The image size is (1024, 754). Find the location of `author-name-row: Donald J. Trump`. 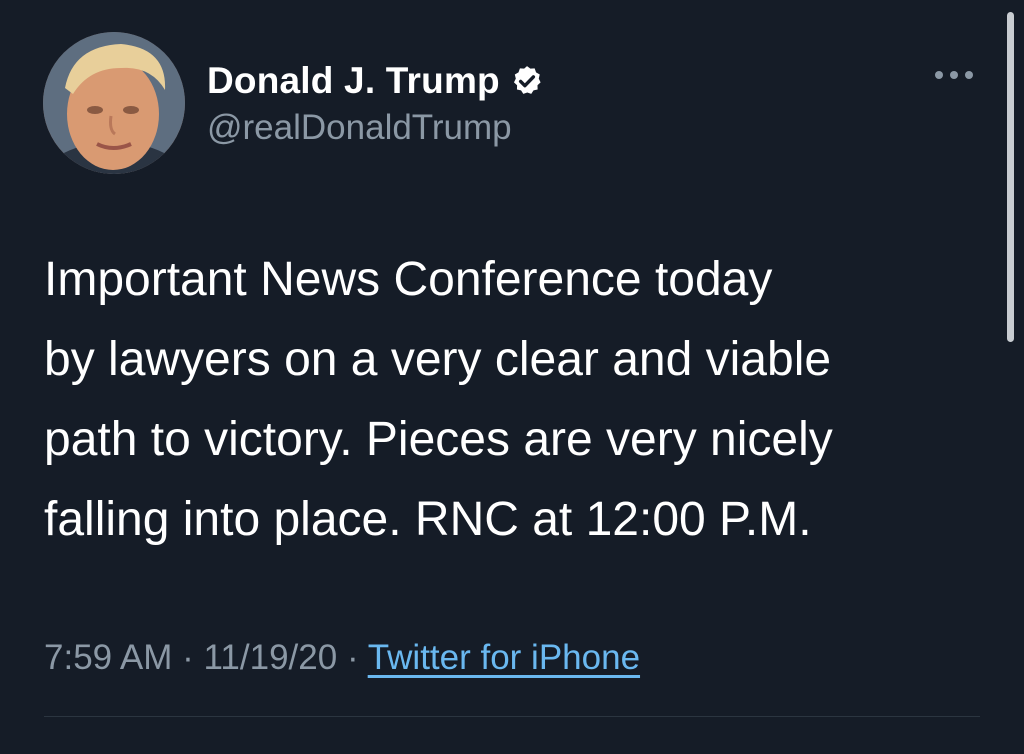

author-name-row: Donald J. Trump is located at coordinates (375, 81).